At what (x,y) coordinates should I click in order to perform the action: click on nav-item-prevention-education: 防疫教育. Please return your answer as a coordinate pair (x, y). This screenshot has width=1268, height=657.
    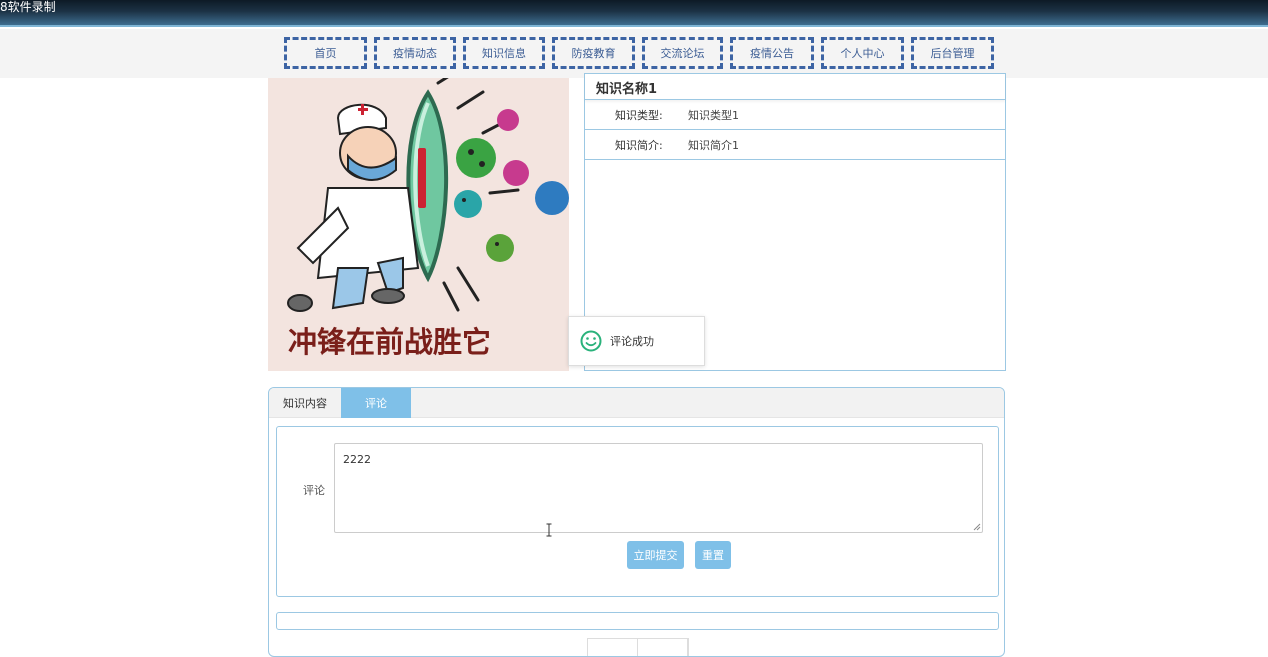
    Looking at the image, I should click on (593, 53).